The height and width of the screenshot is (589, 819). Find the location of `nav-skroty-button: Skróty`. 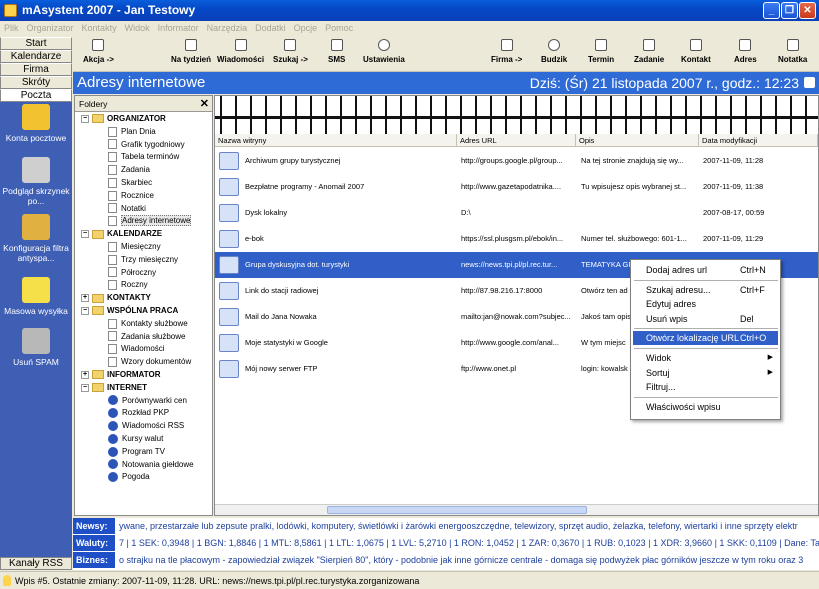

nav-skroty-button: Skróty is located at coordinates (36, 82).